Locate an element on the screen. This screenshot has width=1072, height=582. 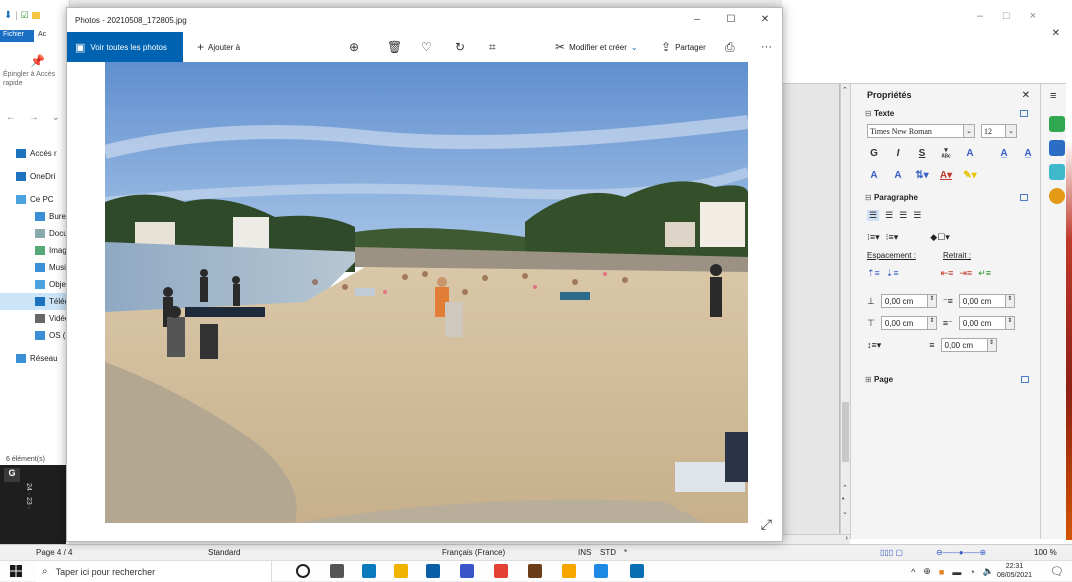
page-style: Standard is located at coordinates (224, 552).